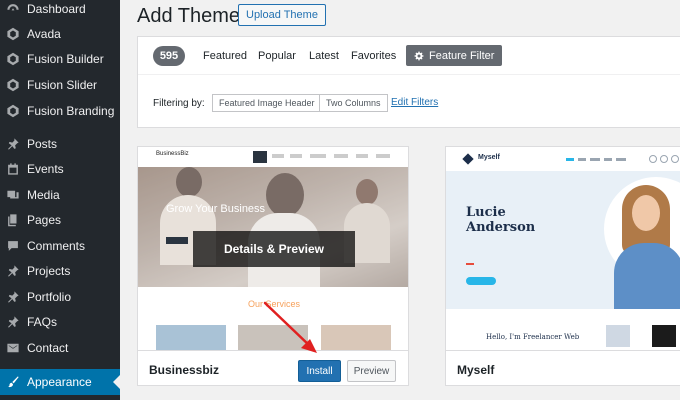 This screenshot has height=400, width=680. I want to click on sidebar-item-posts: Posts, so click(60, 144).